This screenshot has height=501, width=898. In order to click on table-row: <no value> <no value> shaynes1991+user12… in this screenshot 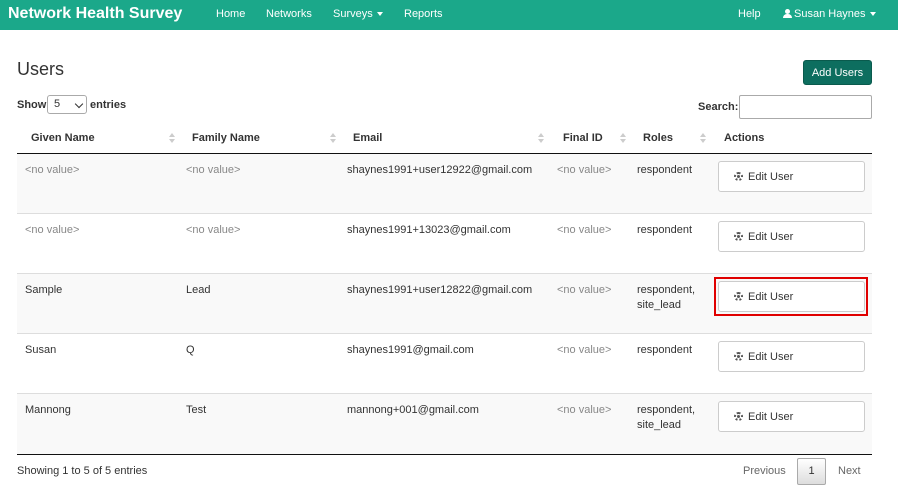, I will do `click(444, 184)`.